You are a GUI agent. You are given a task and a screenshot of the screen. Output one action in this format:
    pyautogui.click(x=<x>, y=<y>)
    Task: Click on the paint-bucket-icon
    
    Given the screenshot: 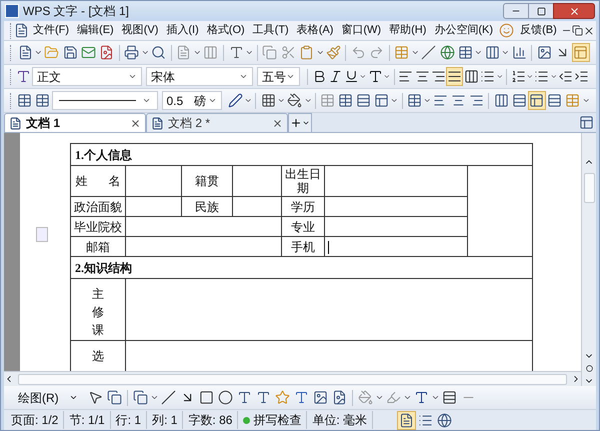 What is the action you would take?
    pyautogui.click(x=295, y=100)
    